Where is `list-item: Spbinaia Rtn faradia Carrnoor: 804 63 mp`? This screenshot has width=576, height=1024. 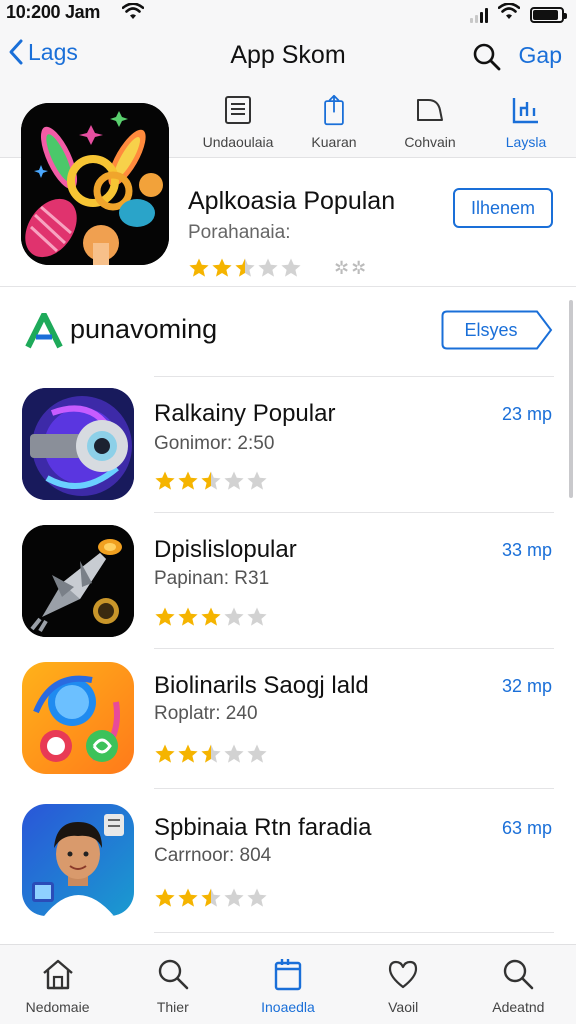 list-item: Spbinaia Rtn faradia Carrnoor: 804 63 mp is located at coordinates (288, 857).